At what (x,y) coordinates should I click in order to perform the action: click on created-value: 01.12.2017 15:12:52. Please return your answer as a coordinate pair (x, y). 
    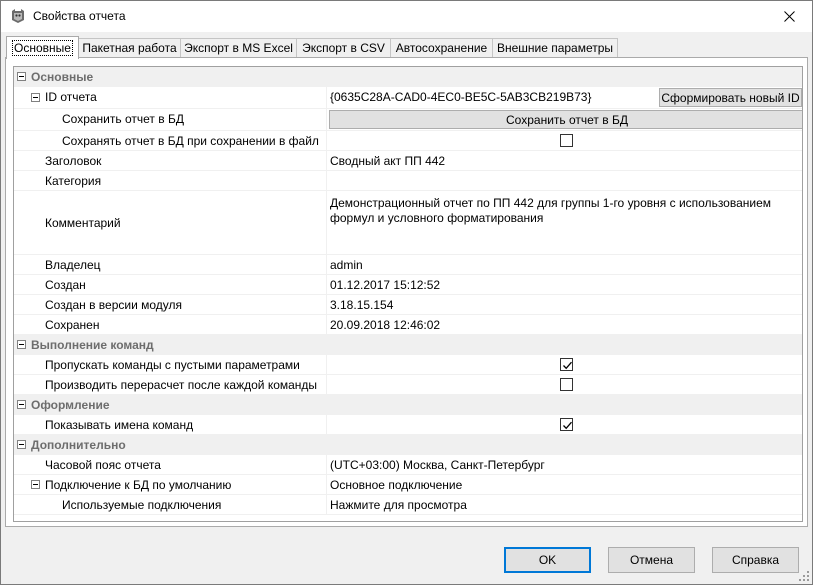
    Looking at the image, I should click on (385, 285).